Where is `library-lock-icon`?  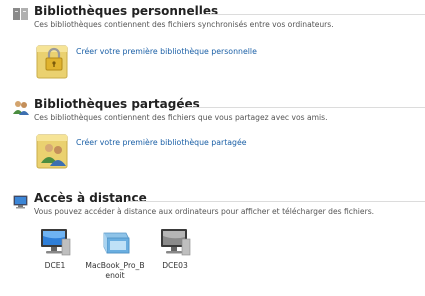 library-lock-icon is located at coordinates (53, 60).